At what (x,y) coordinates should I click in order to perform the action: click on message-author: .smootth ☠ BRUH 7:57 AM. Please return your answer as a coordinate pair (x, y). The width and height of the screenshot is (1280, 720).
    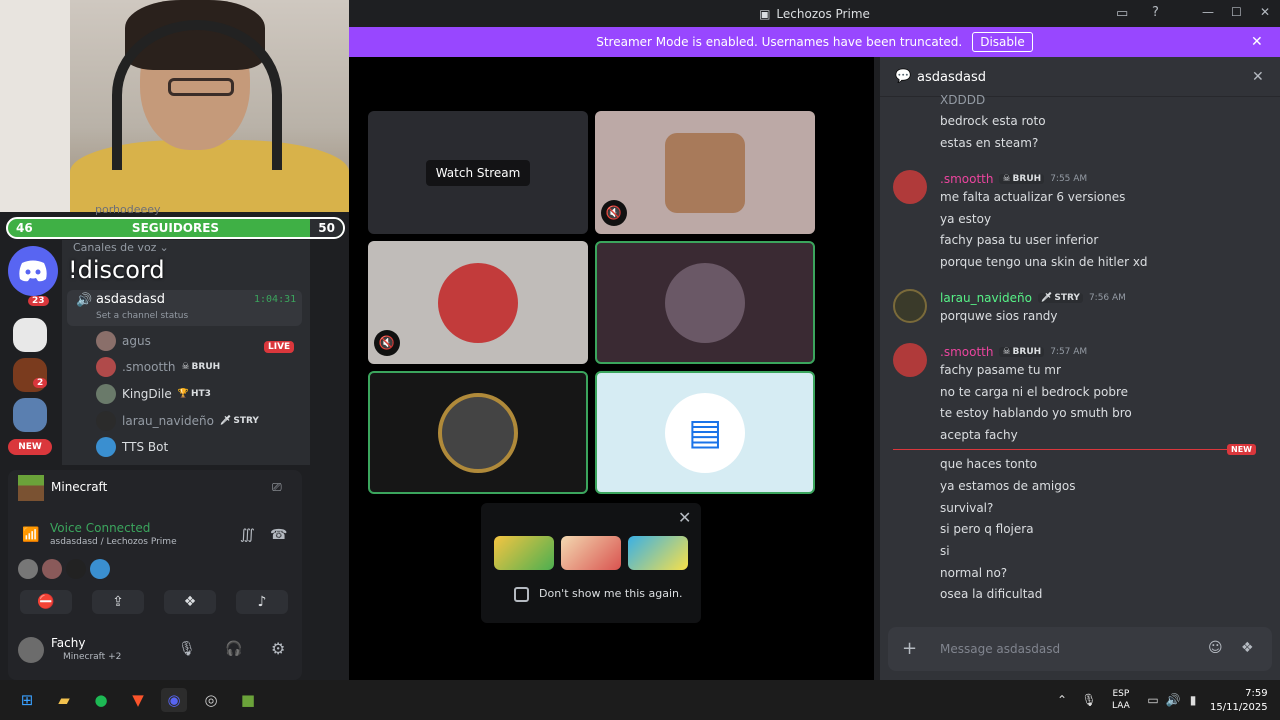
    Looking at the image, I should click on (1013, 352).